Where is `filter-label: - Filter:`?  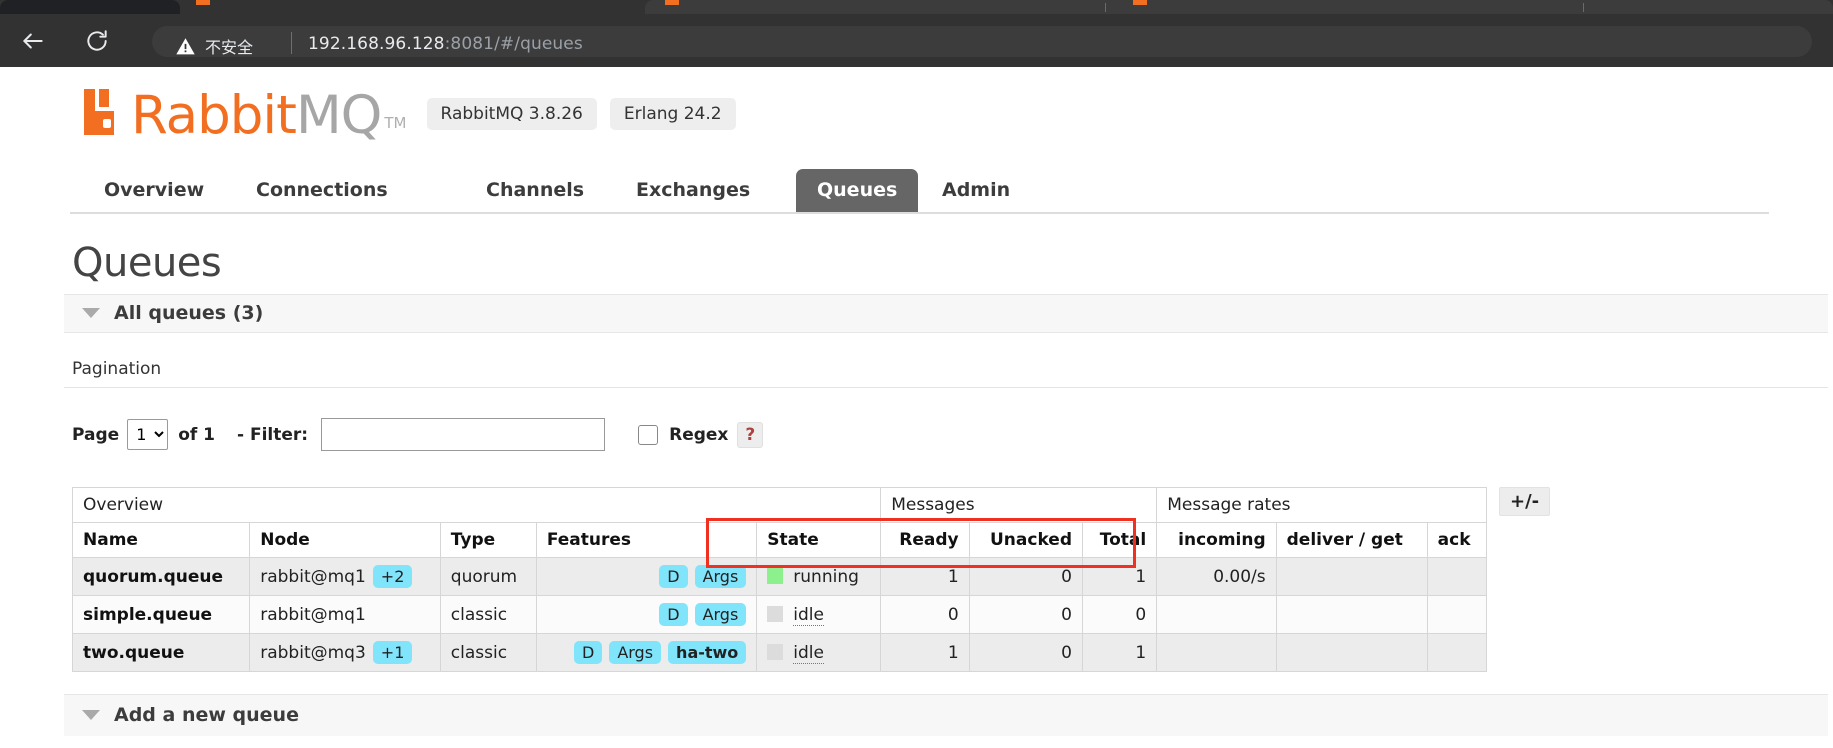
filter-label: - Filter: is located at coordinates (273, 434).